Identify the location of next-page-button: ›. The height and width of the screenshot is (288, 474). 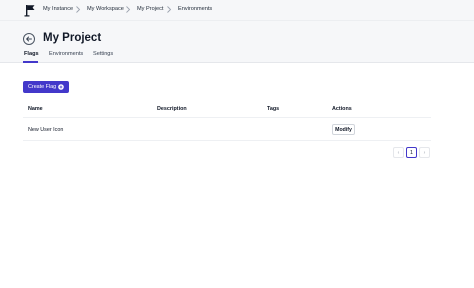
(424, 152).